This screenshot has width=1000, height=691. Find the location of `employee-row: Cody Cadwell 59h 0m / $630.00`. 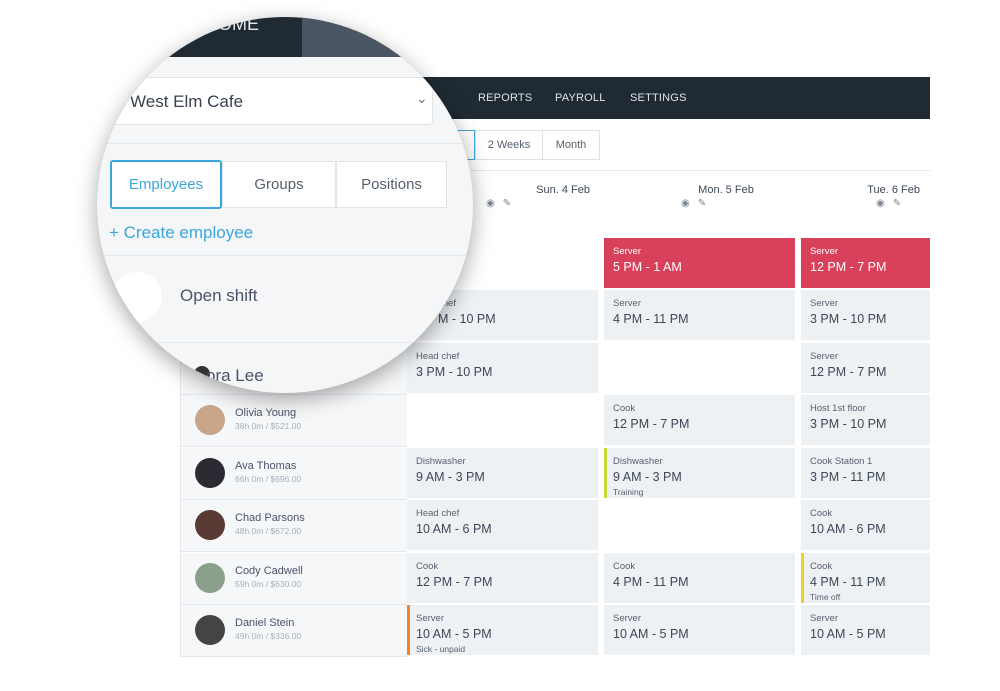

employee-row: Cody Cadwell 59h 0m / $630.00 is located at coordinates (293, 578).